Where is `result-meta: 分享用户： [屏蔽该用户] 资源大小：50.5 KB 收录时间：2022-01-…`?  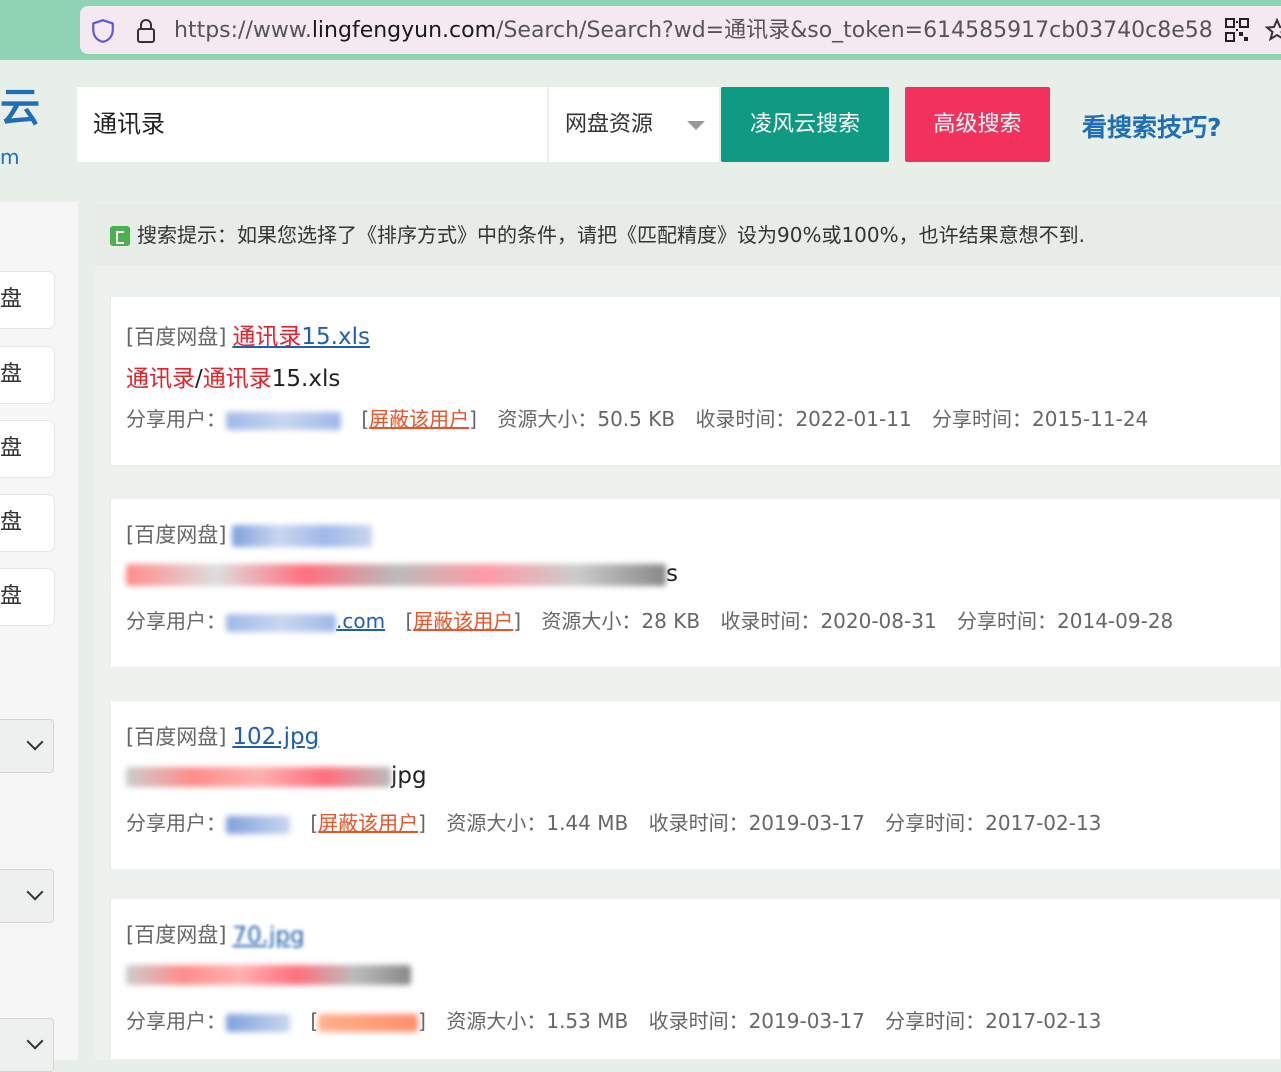 result-meta: 分享用户： [屏蔽该用户] 资源大小：50.5 KB 收录时间：2022-01-… is located at coordinates (637, 419).